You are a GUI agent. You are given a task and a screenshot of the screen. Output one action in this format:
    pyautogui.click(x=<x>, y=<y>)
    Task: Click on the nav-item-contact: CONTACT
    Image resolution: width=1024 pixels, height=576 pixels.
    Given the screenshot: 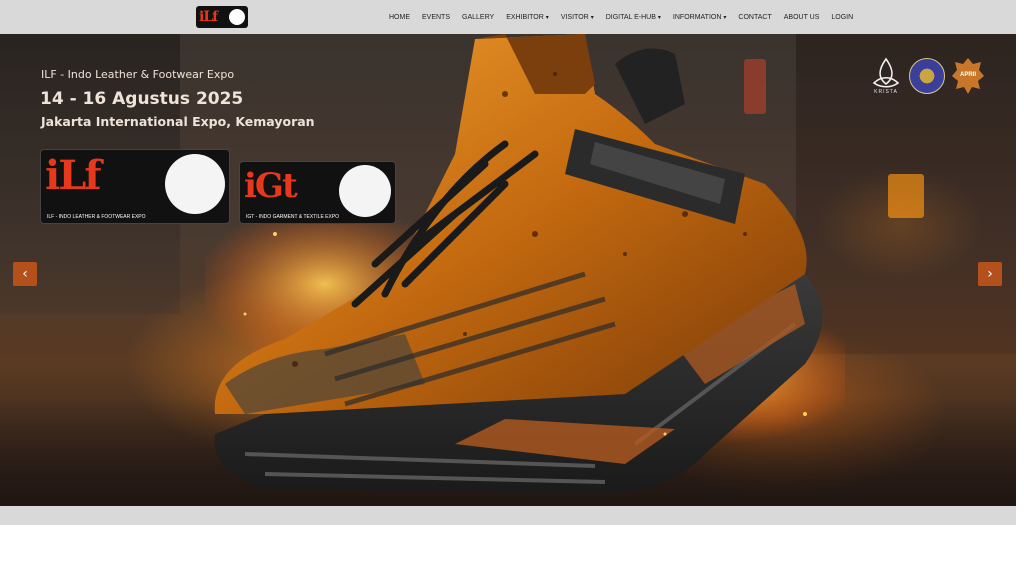 What is the action you would take?
    pyautogui.click(x=754, y=17)
    